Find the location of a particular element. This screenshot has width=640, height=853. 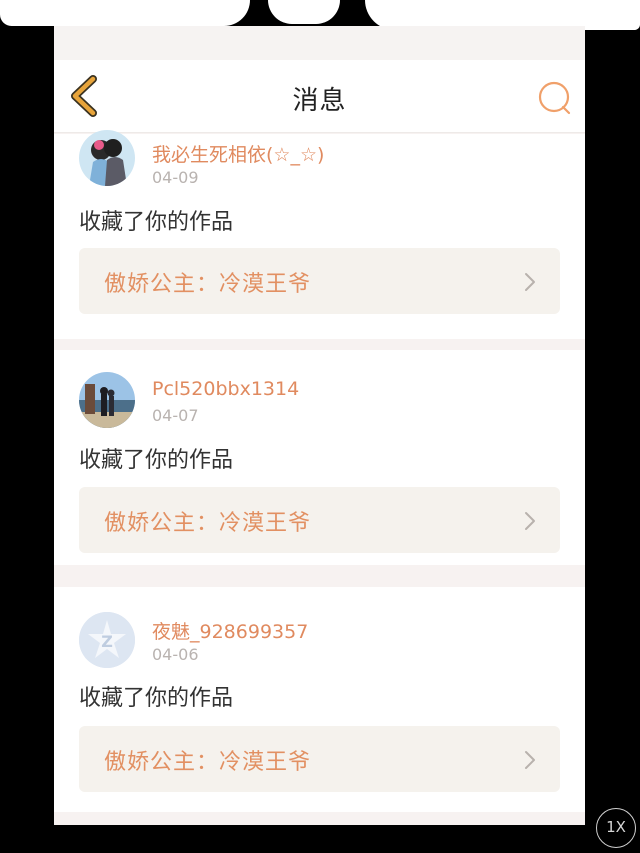

username: Pcl520bbx1314 is located at coordinates (225, 389).